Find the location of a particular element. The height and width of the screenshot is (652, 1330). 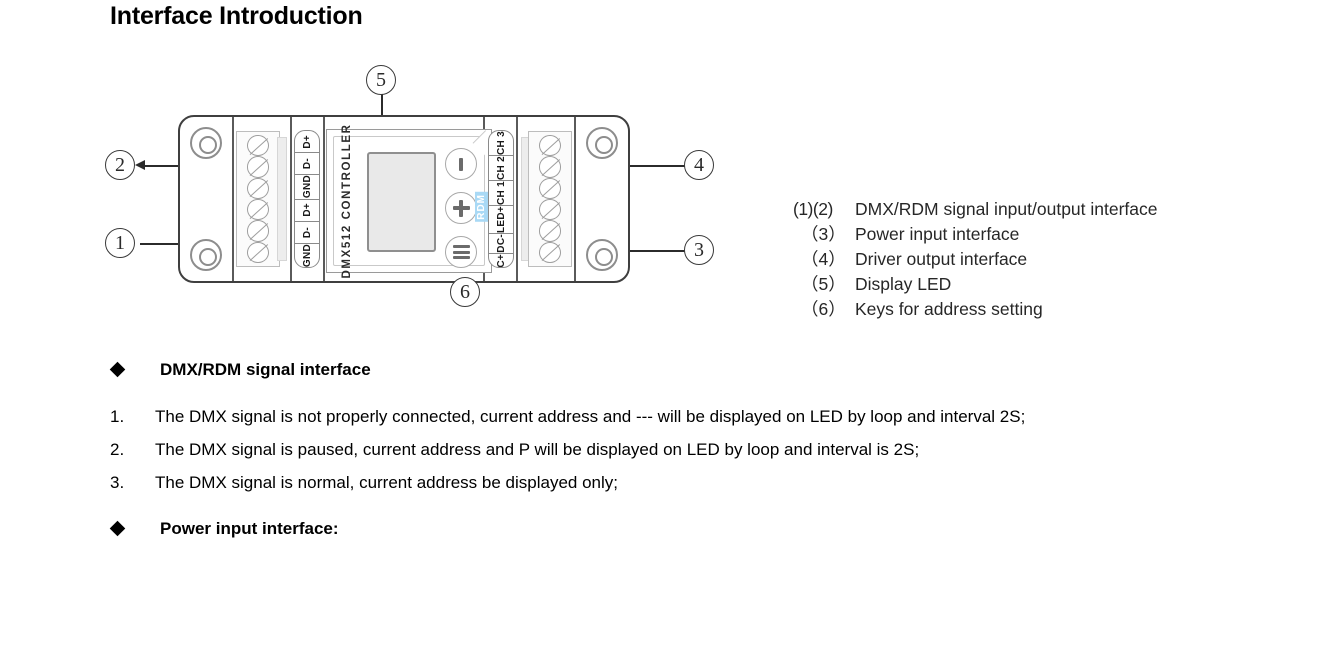

plus-icon is located at coordinates (461, 208).